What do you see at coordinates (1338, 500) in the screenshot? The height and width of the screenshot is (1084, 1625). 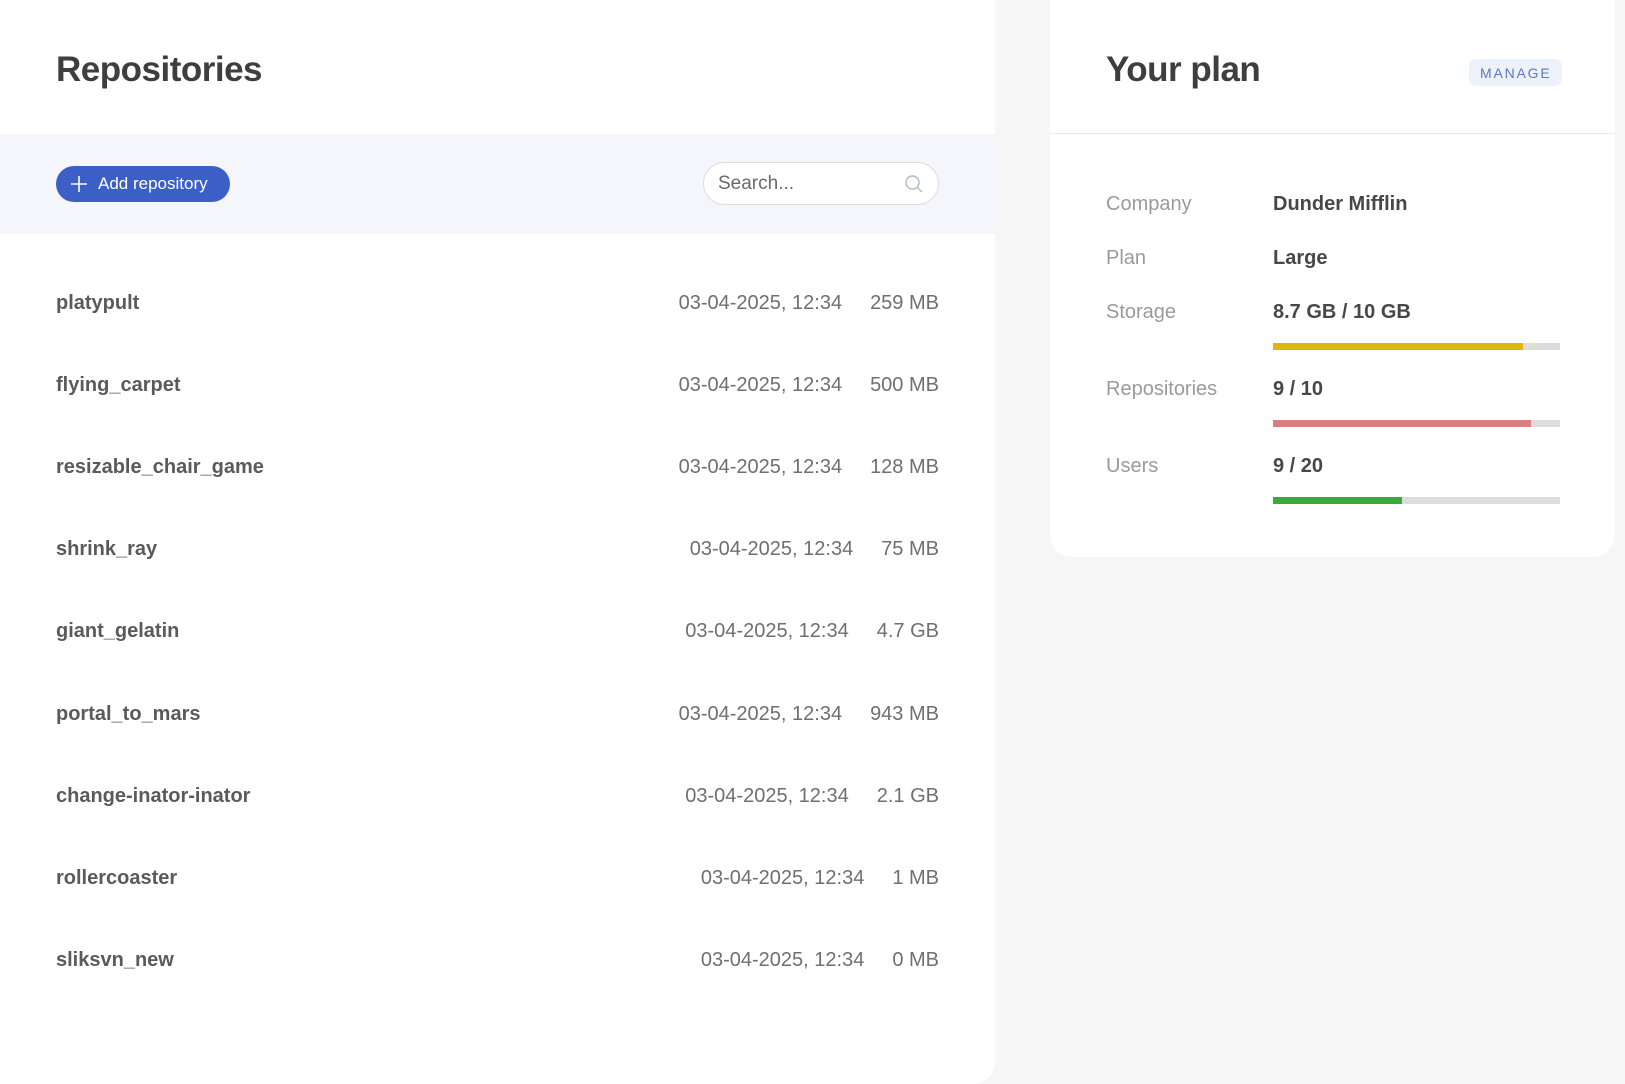 I see `users-usage-fill` at bounding box center [1338, 500].